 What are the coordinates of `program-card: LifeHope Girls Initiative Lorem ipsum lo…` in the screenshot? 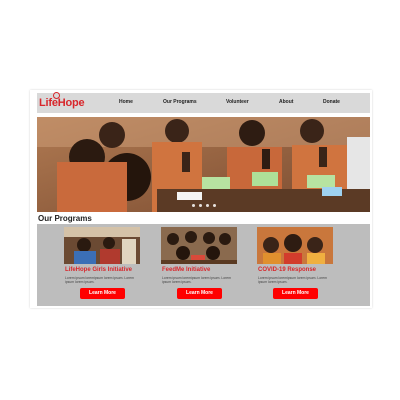 It's located at (104, 265).